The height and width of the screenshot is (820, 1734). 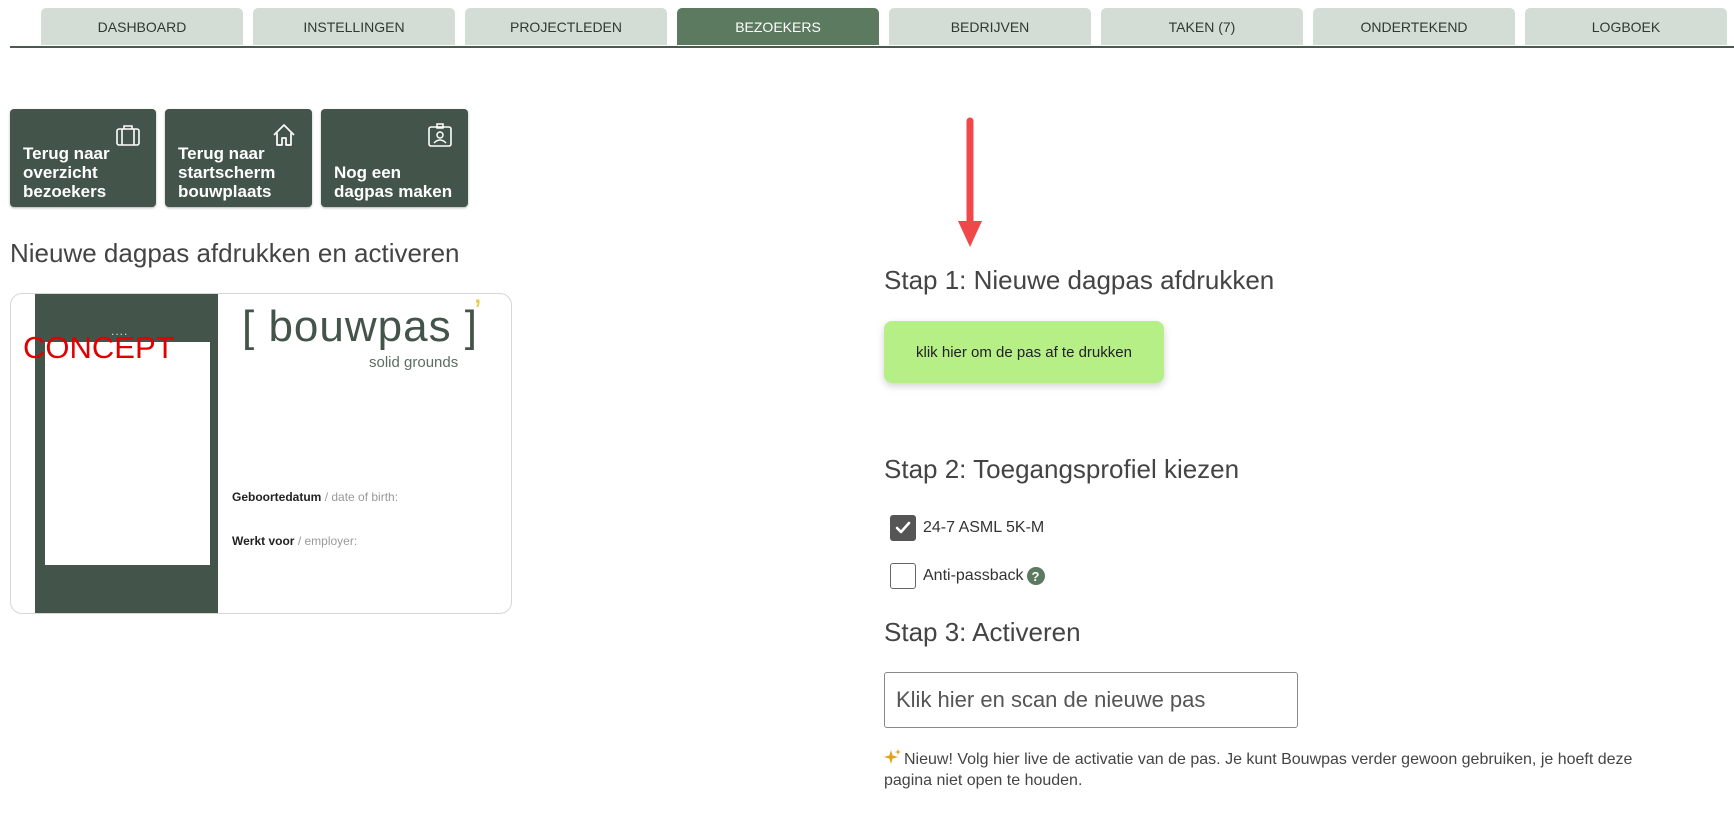 What do you see at coordinates (1091, 700) in the screenshot?
I see `scan-pass-input` at bounding box center [1091, 700].